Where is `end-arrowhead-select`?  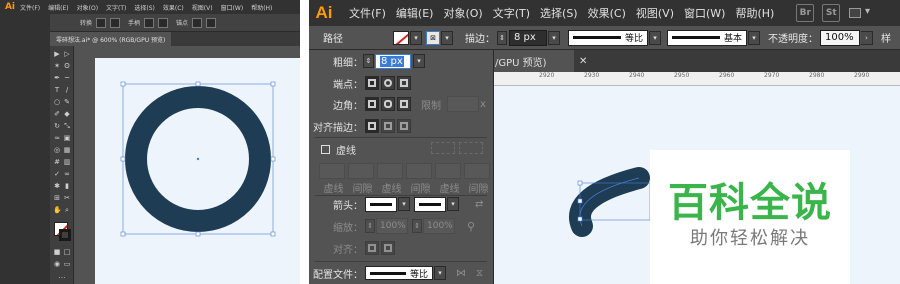
end-arrowhead-select is located at coordinates (430, 204).